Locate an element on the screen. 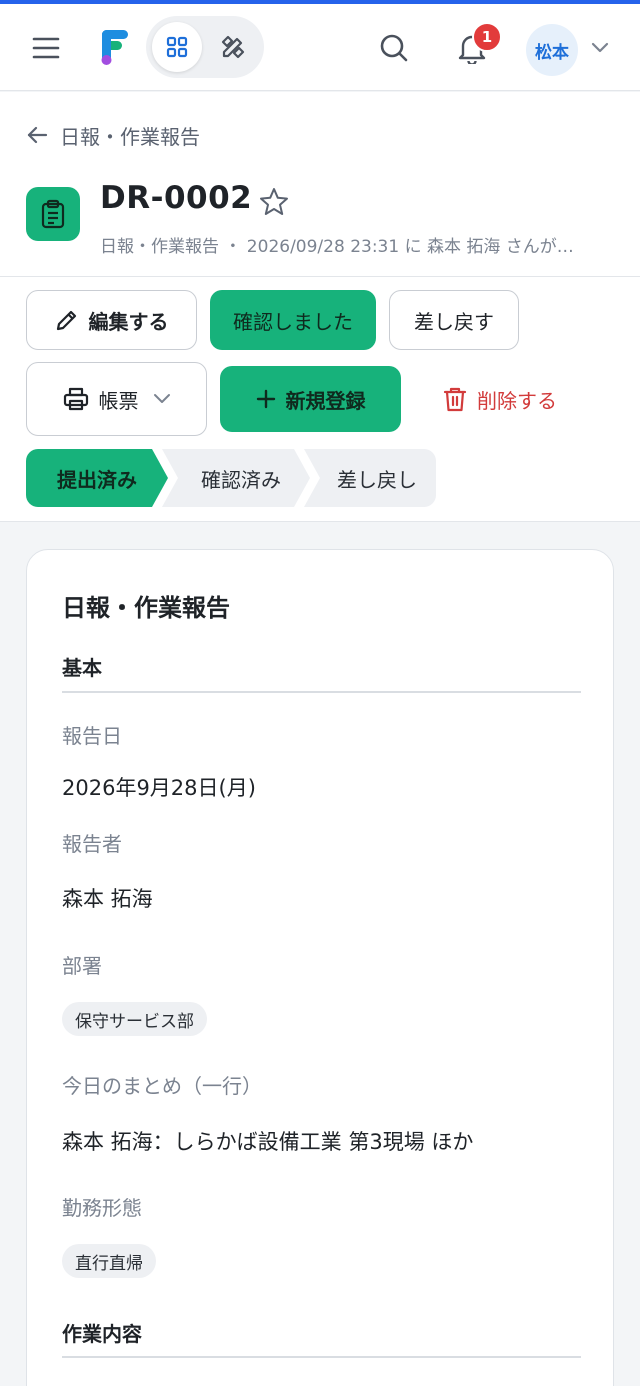 The height and width of the screenshot is (1386, 640). back-link: 日報・作業報告 is located at coordinates (113, 135).